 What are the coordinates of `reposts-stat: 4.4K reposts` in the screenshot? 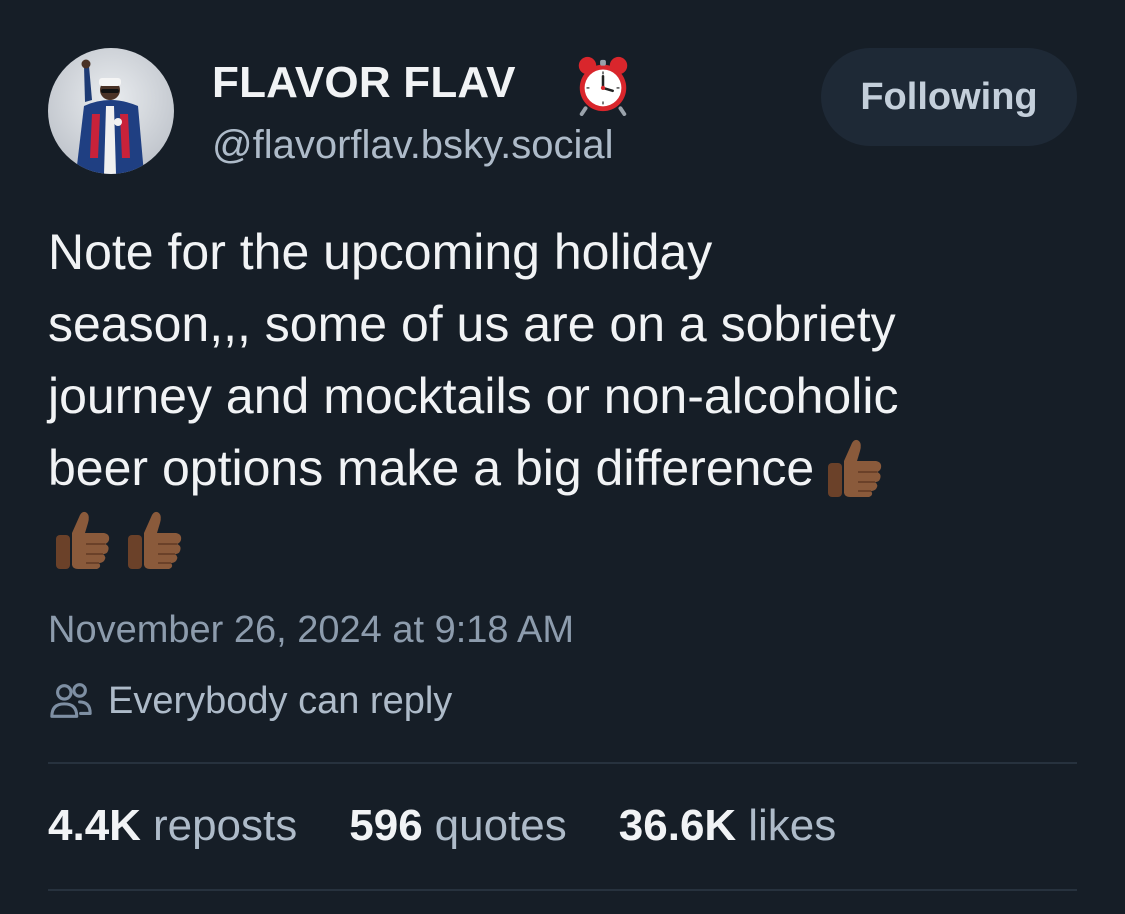 It's located at (172, 826).